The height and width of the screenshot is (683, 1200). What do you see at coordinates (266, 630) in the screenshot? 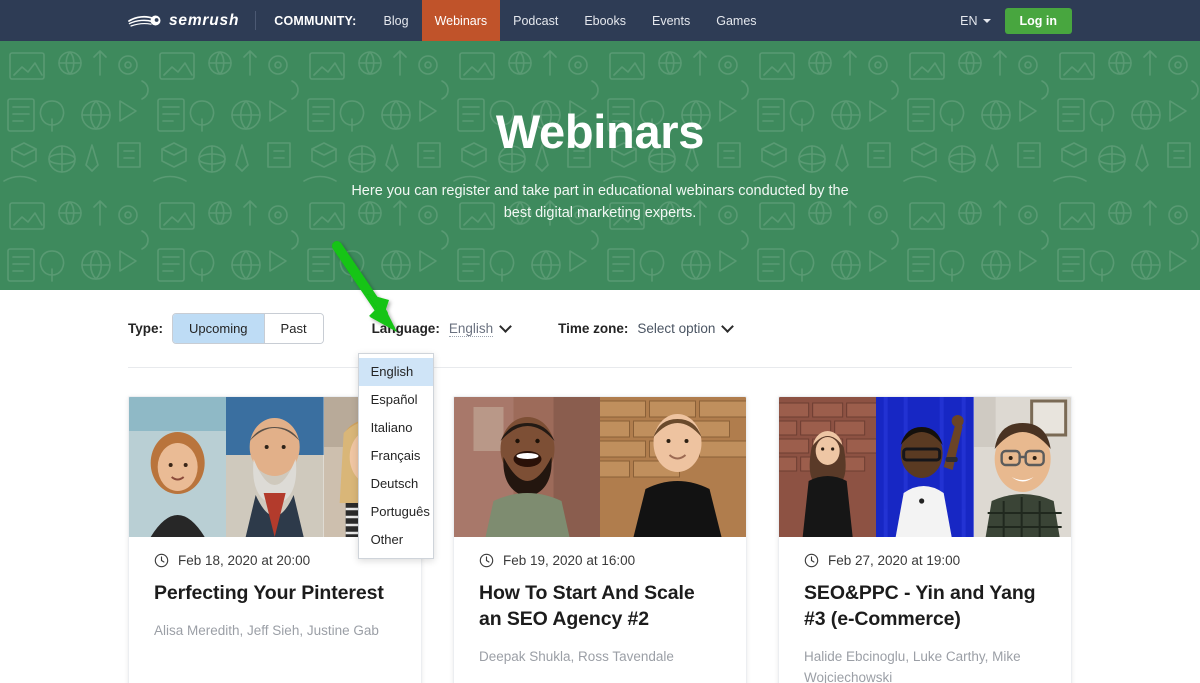
I see `card-speakers: Alisa Meredith, Jeff Sieh, Justine Gab` at bounding box center [266, 630].